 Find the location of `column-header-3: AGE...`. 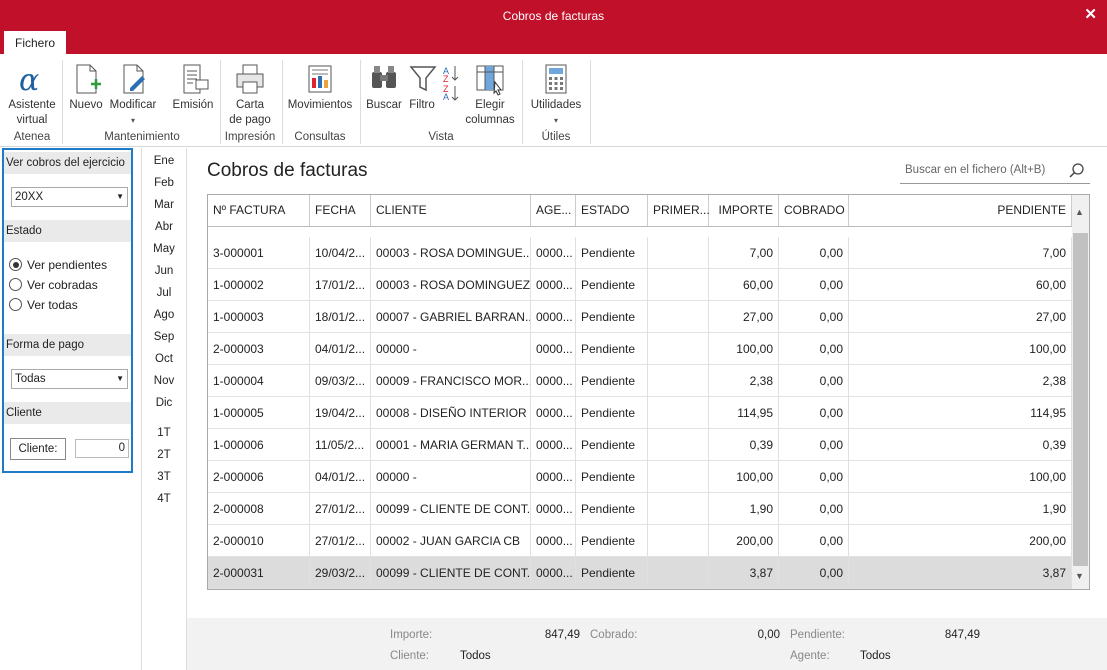

column-header-3: AGE... is located at coordinates (553, 210).